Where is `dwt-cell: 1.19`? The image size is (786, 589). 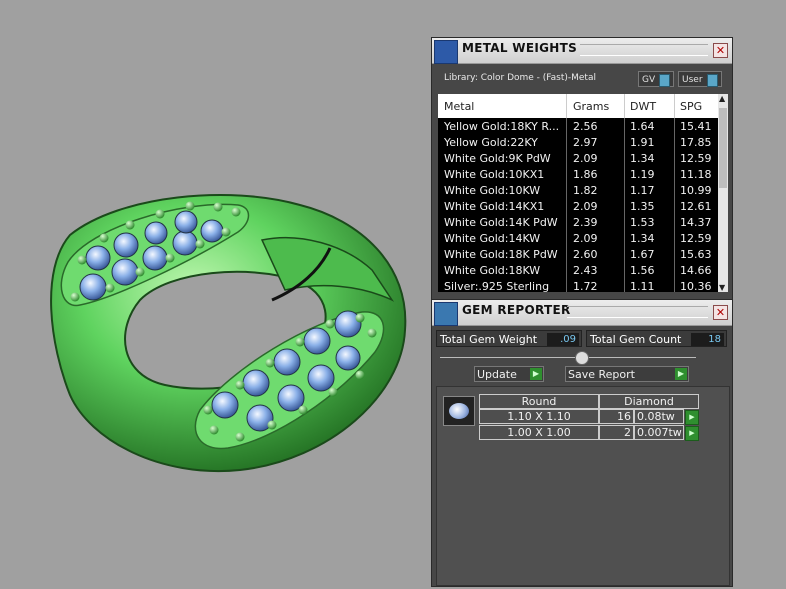 dwt-cell: 1.19 is located at coordinates (642, 174).